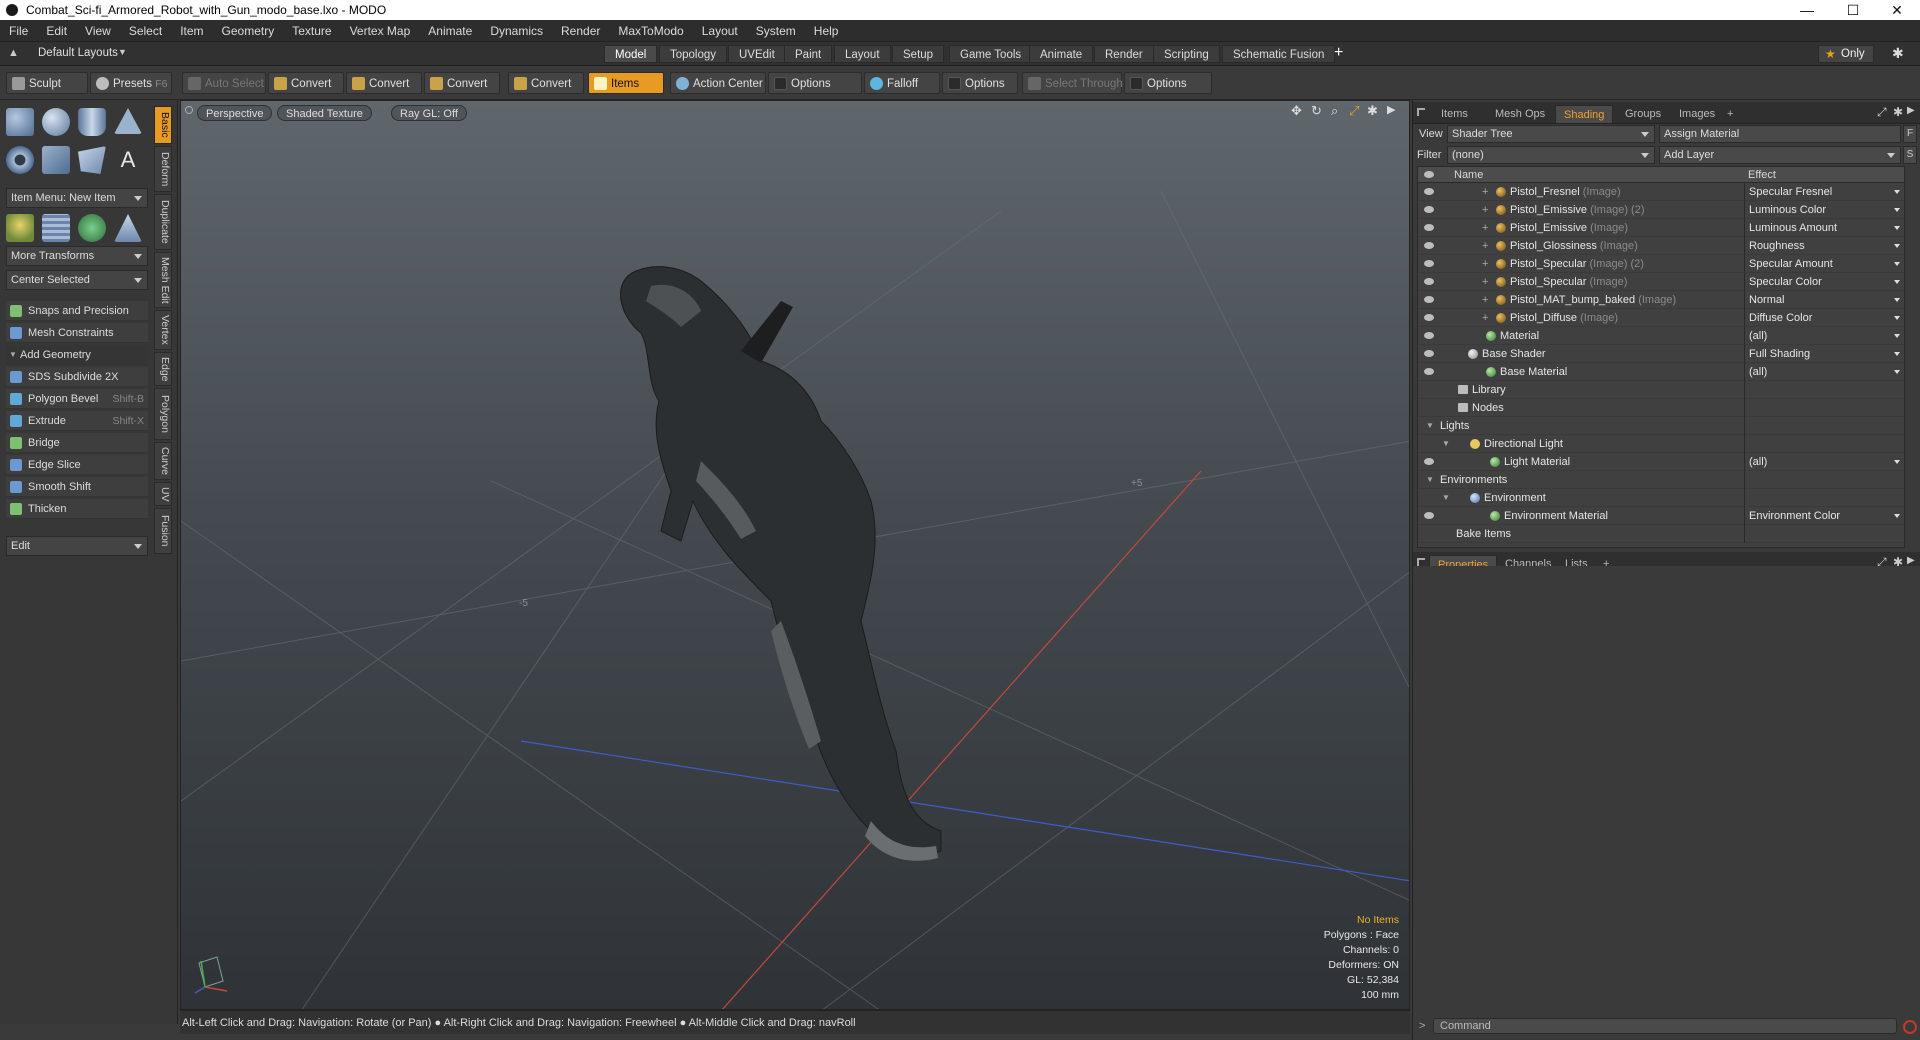 This screenshot has width=1920, height=1040. Describe the element at coordinates (248, 31) in the screenshot. I see `menu-geometry: Geometry` at that location.